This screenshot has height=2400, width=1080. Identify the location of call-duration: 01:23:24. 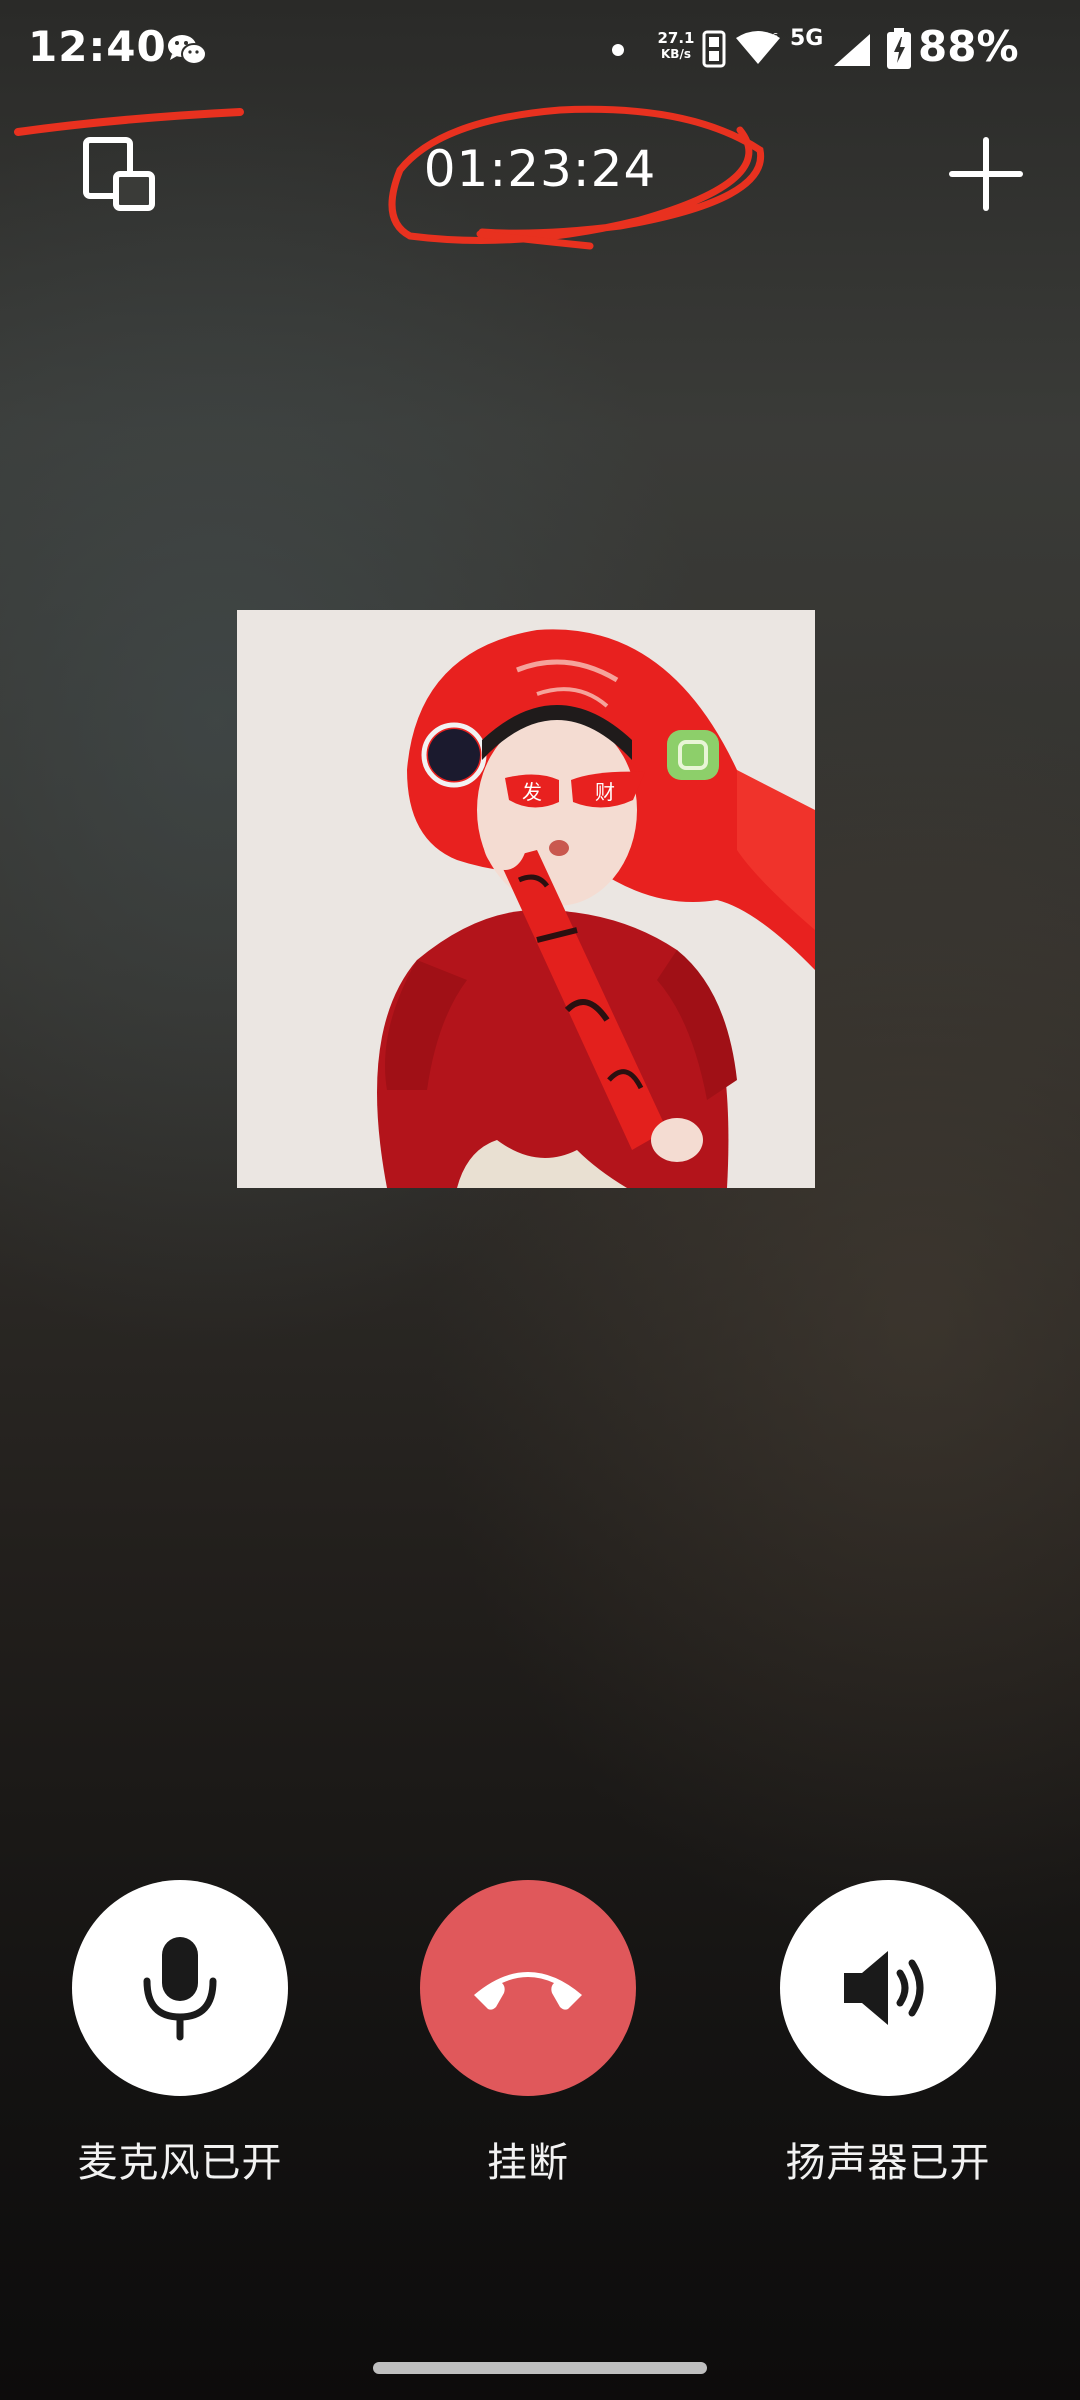
(540, 169).